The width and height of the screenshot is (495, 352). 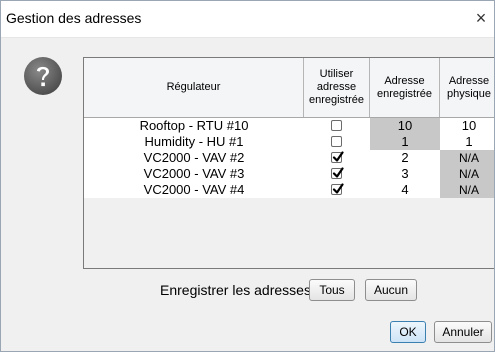 I want to click on header-utiliser: Utiliser adresse enregistrée, so click(x=337, y=87).